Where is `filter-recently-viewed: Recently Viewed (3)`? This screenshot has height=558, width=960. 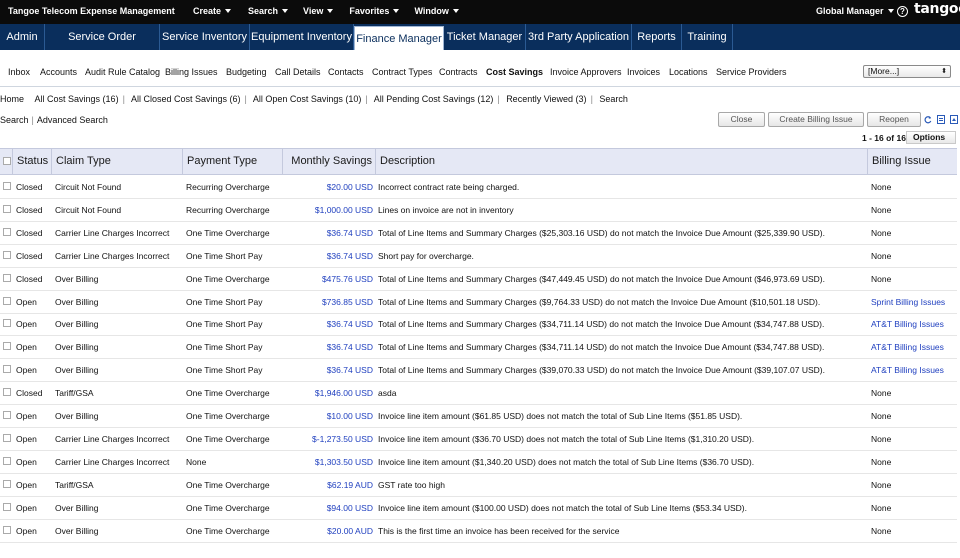 filter-recently-viewed: Recently Viewed (3) is located at coordinates (546, 99).